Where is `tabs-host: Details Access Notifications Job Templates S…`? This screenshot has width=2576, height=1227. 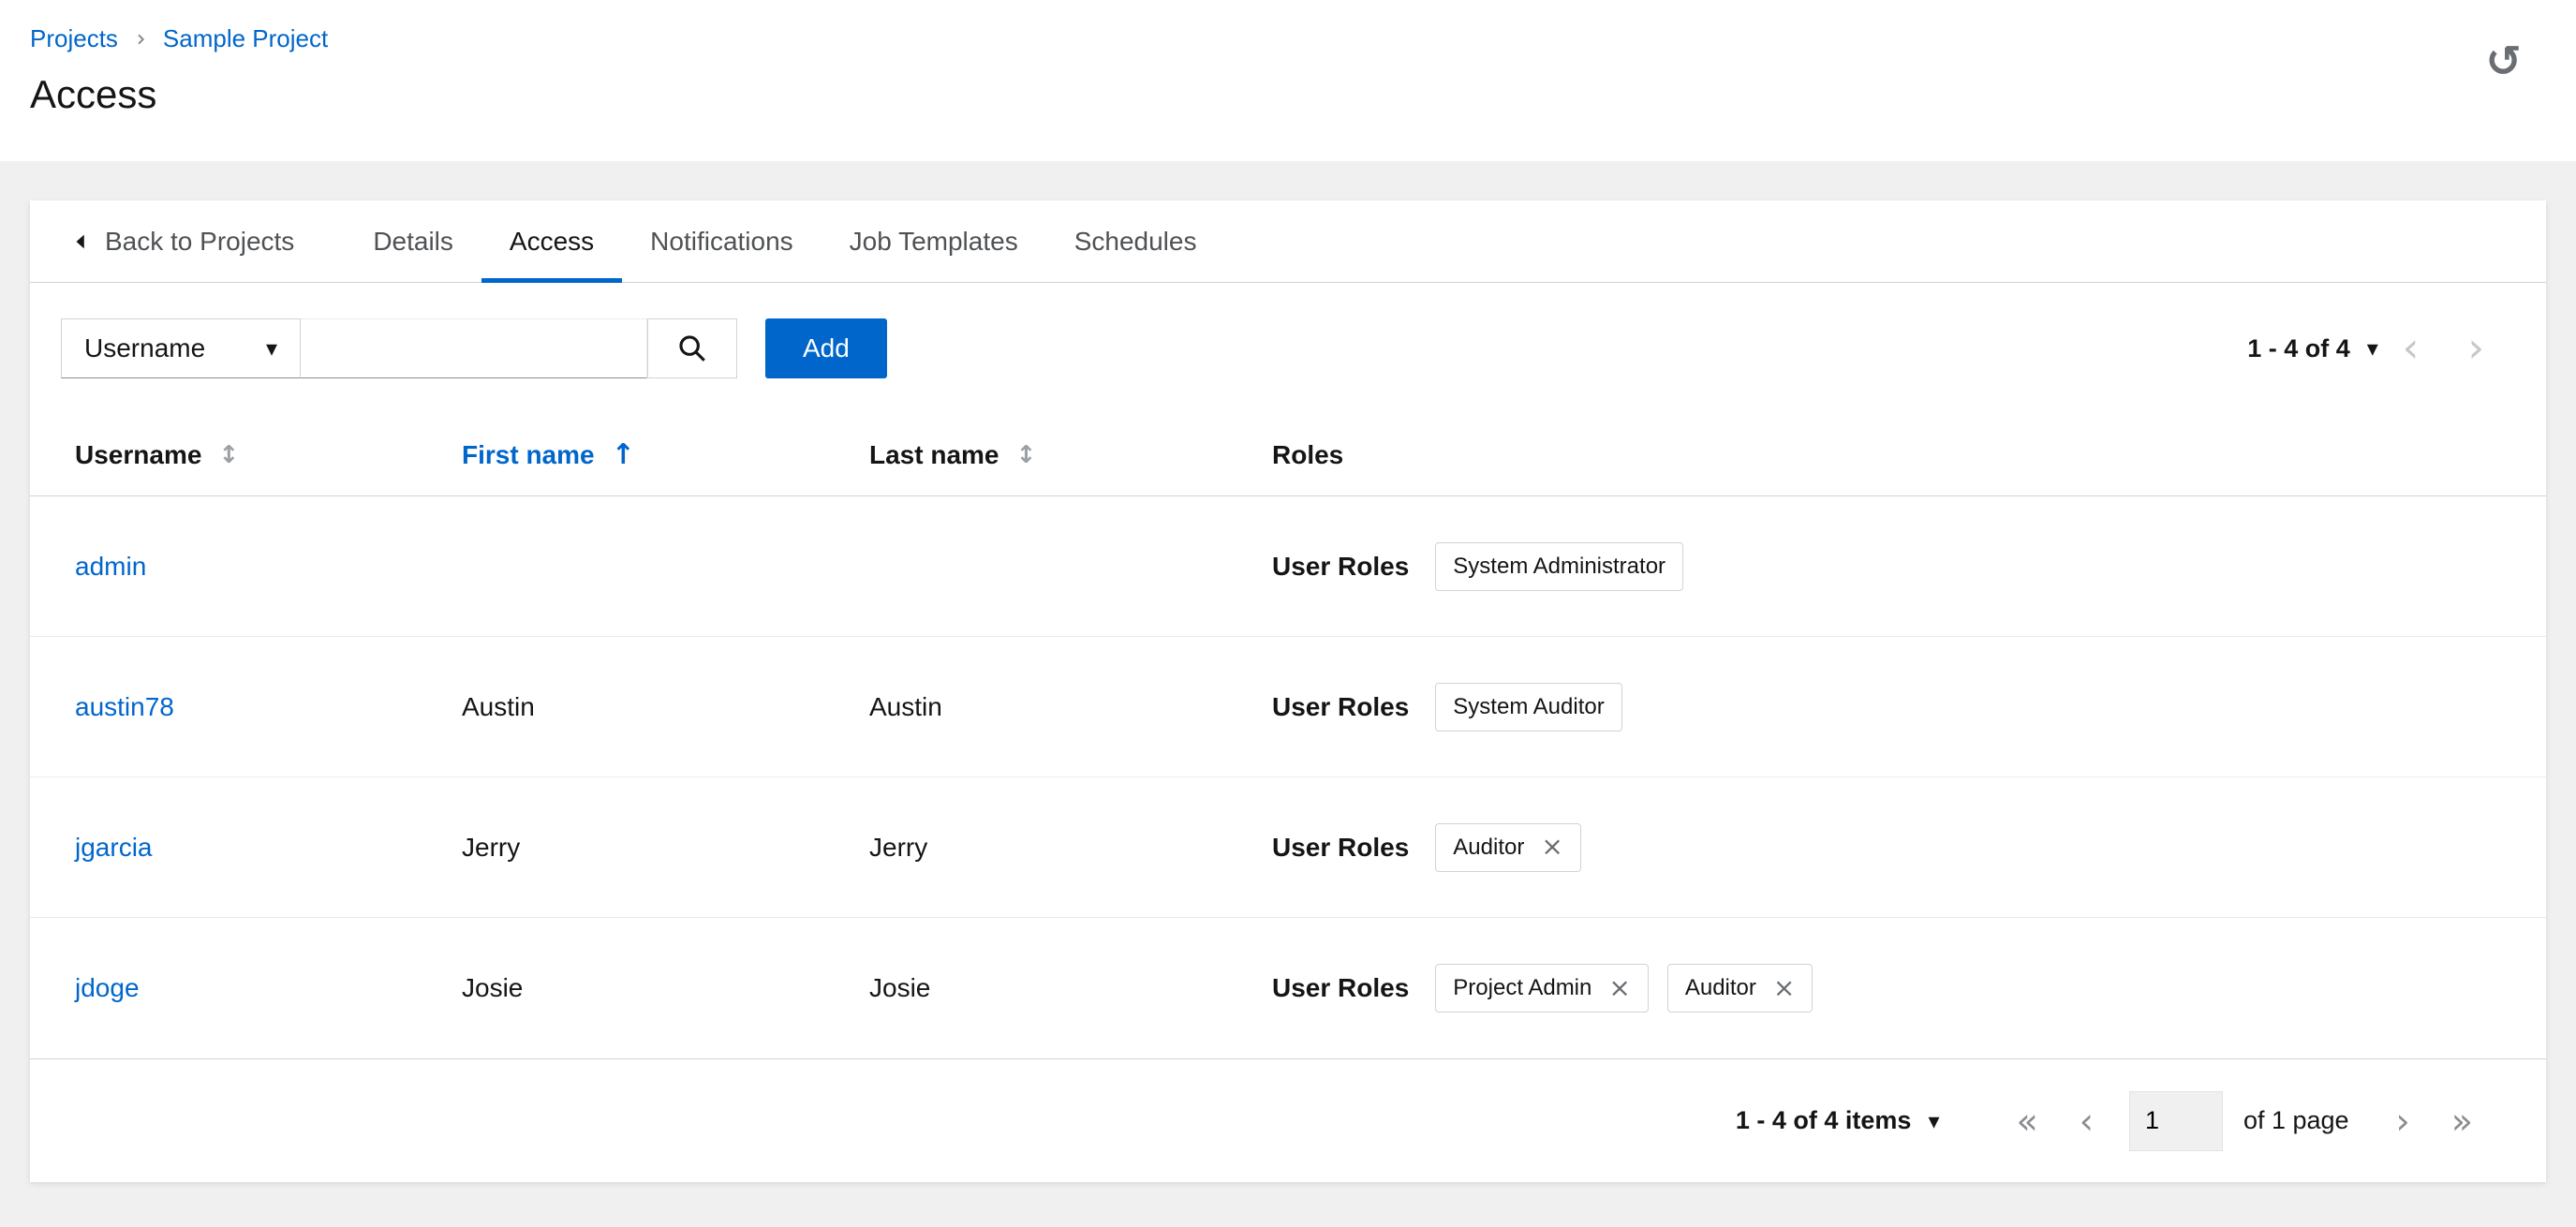 tabs-host: Details Access Notifications Job Templates S… is located at coordinates (785, 241).